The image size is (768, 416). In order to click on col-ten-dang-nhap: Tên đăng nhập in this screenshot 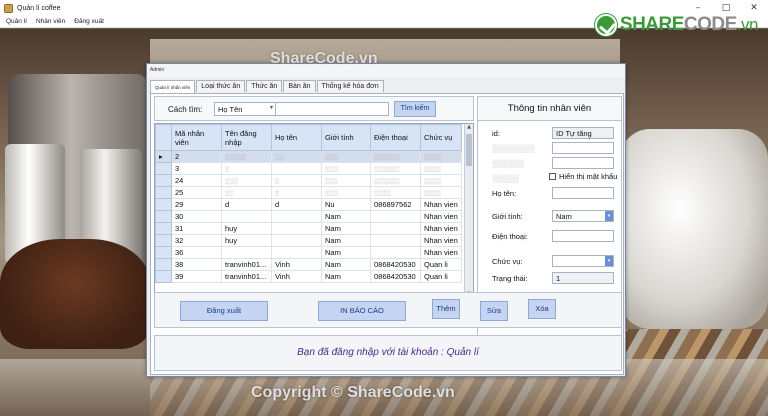, I will do `click(246, 137)`.